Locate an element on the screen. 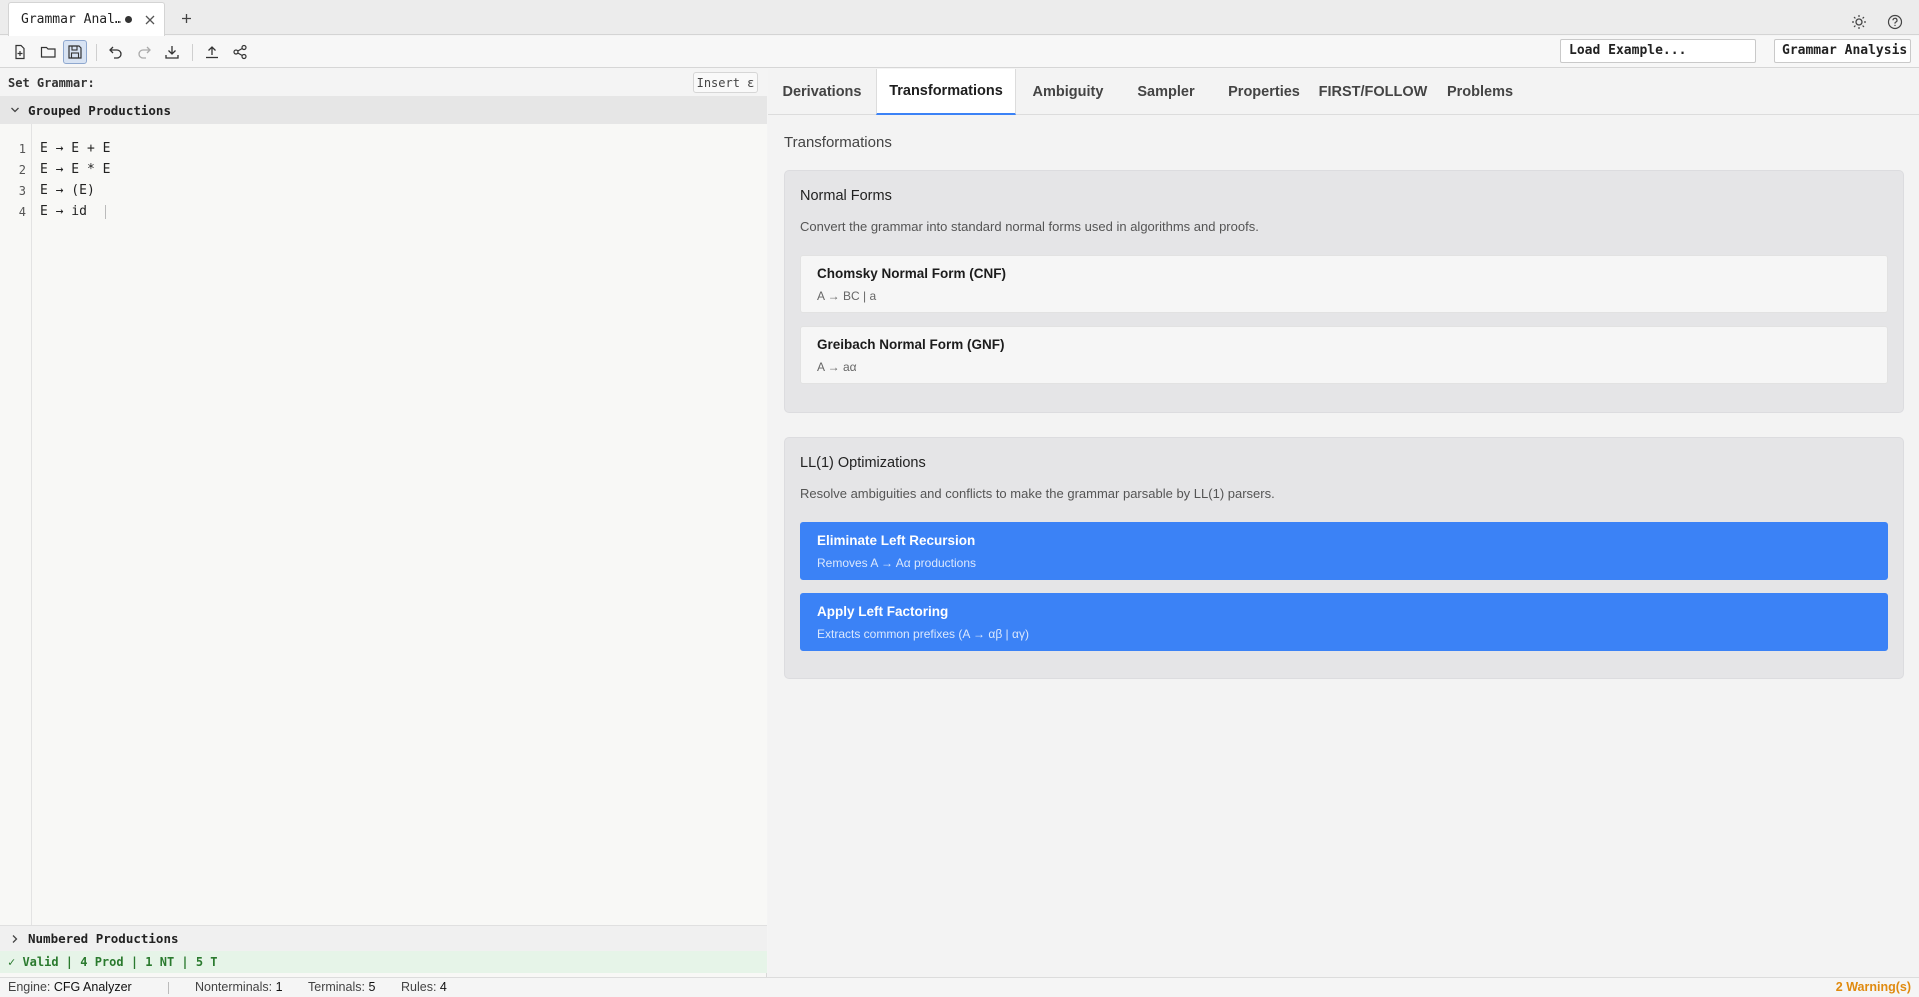 This screenshot has height=997, width=1919. card-subtitle: Extracts common prefixes (A → αβ | αγ) is located at coordinates (923, 634).